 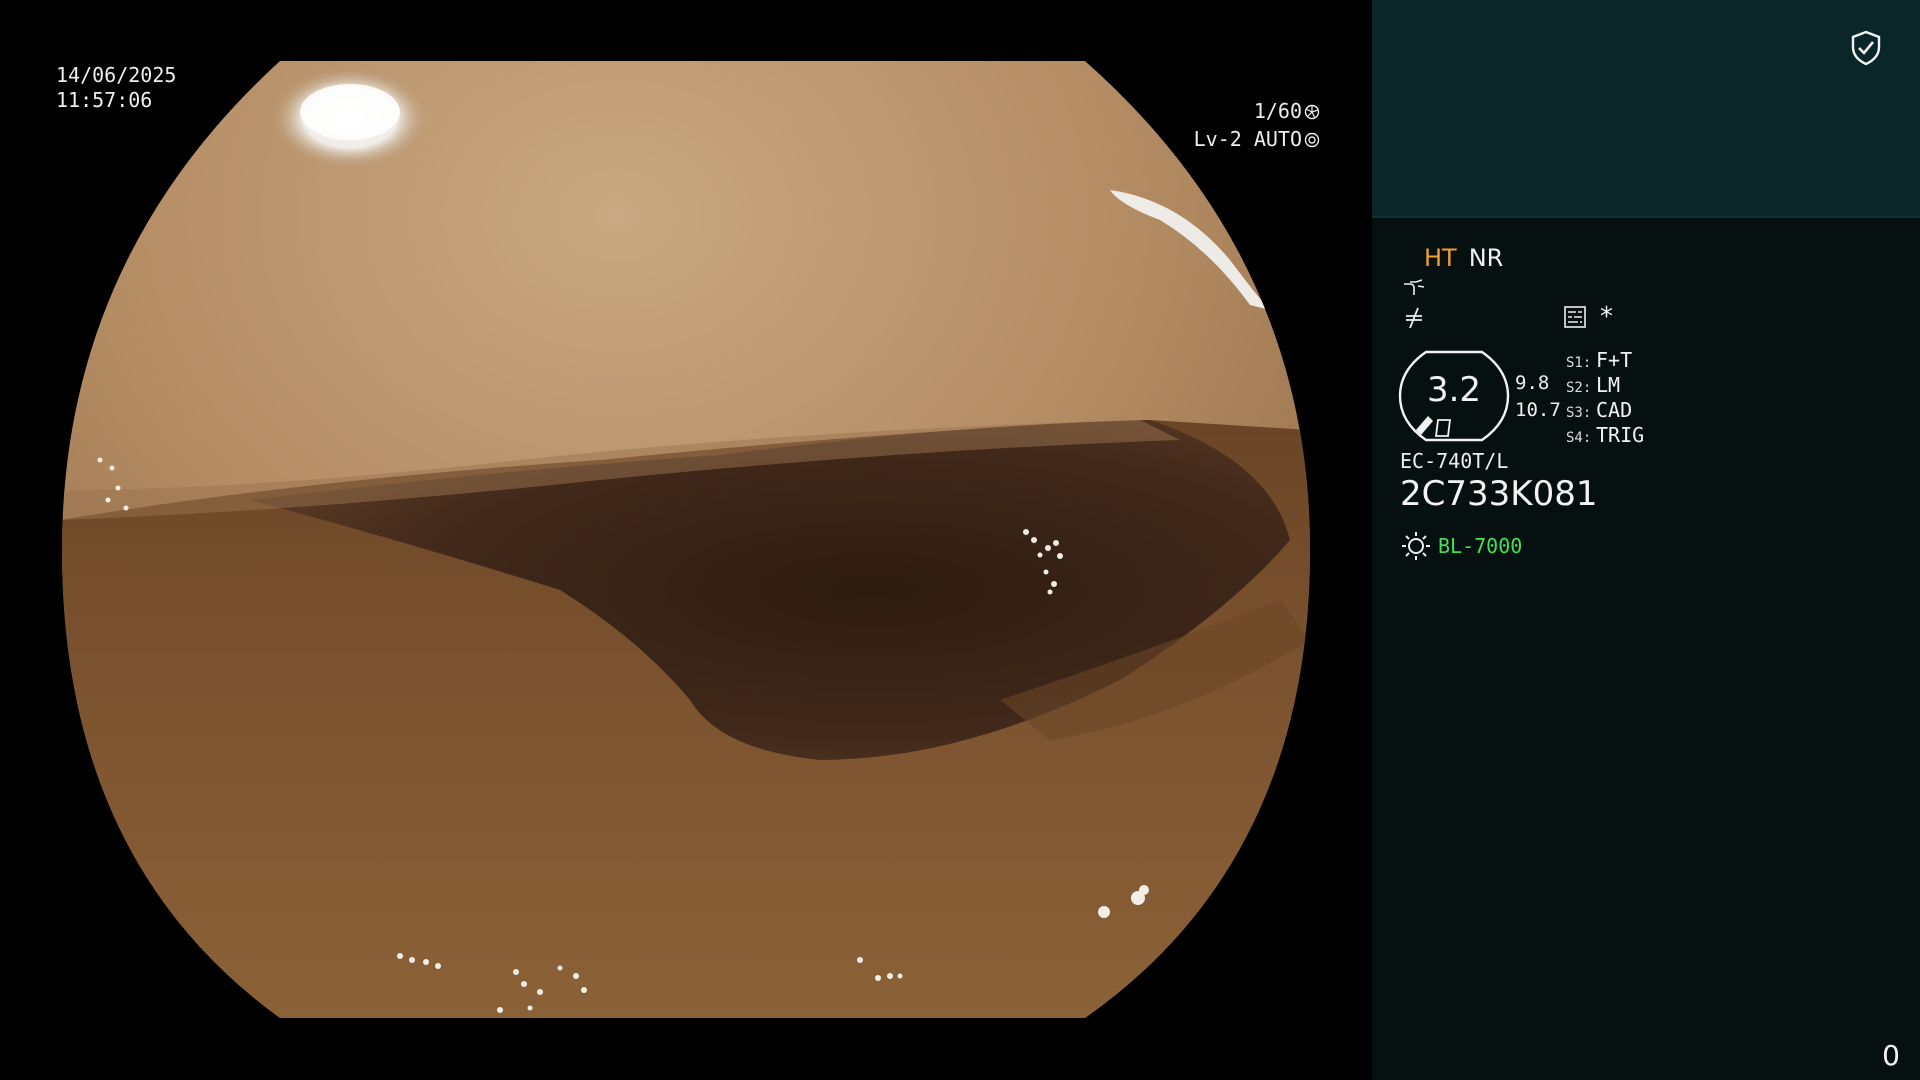 What do you see at coordinates (1312, 111) in the screenshot?
I see `shutter-icon` at bounding box center [1312, 111].